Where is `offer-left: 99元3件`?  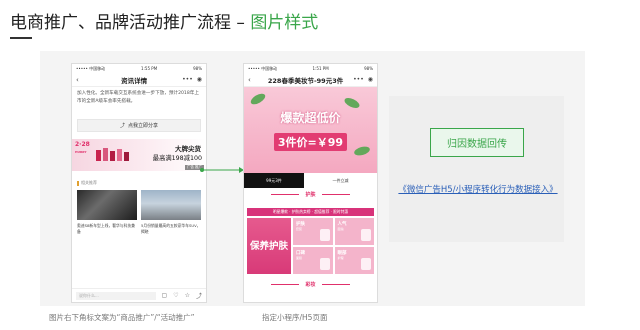 offer-left: 99元3件 is located at coordinates (274, 180).